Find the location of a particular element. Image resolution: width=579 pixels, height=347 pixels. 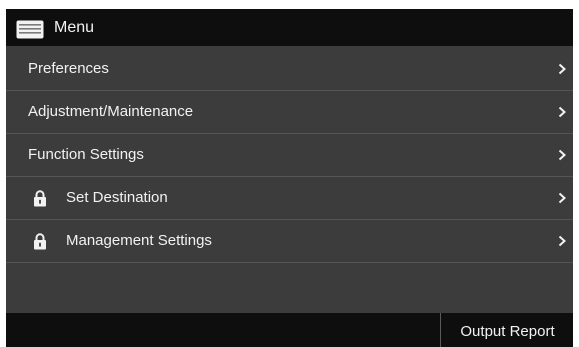

output-report-button: Output Report is located at coordinates (506, 330).